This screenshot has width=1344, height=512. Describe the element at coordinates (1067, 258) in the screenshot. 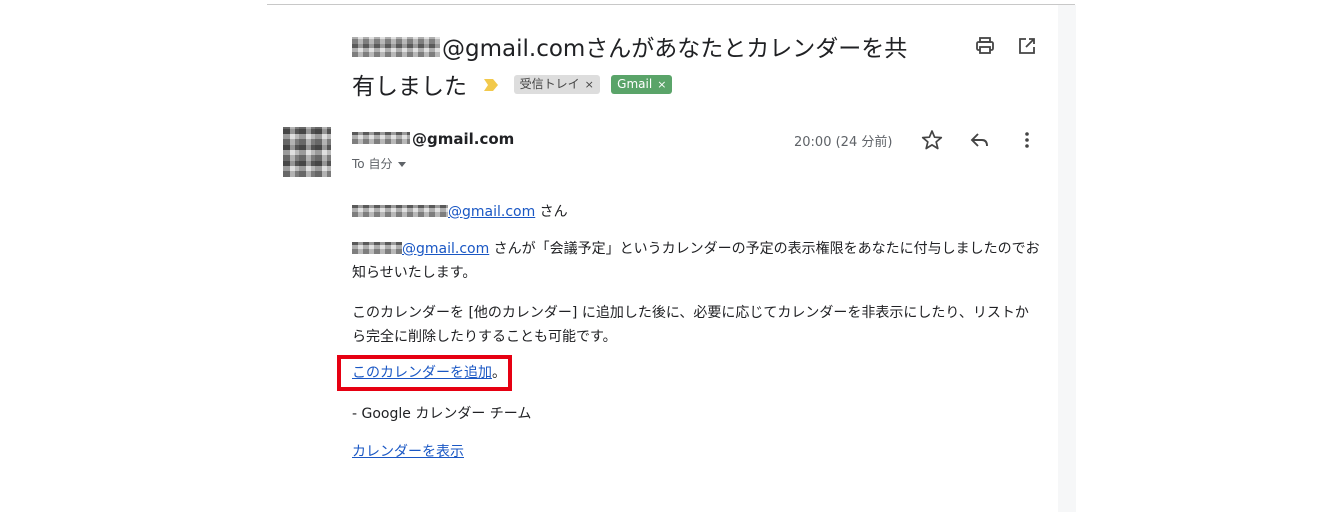

I see `scrollbar-track` at that location.